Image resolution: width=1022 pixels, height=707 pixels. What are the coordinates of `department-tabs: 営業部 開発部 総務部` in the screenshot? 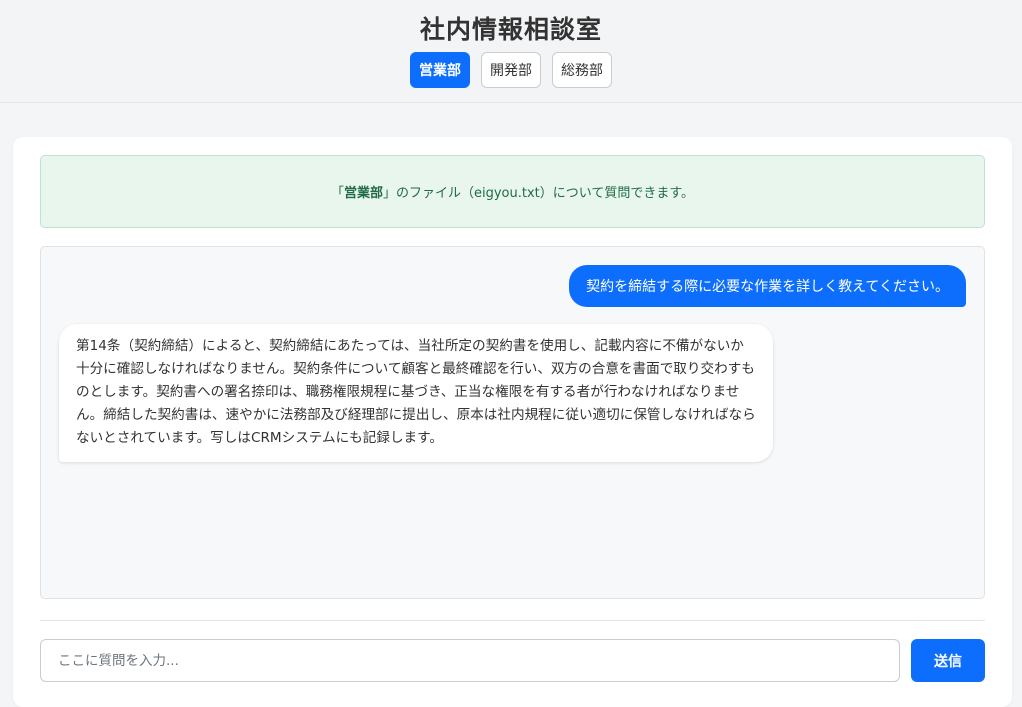 It's located at (511, 70).